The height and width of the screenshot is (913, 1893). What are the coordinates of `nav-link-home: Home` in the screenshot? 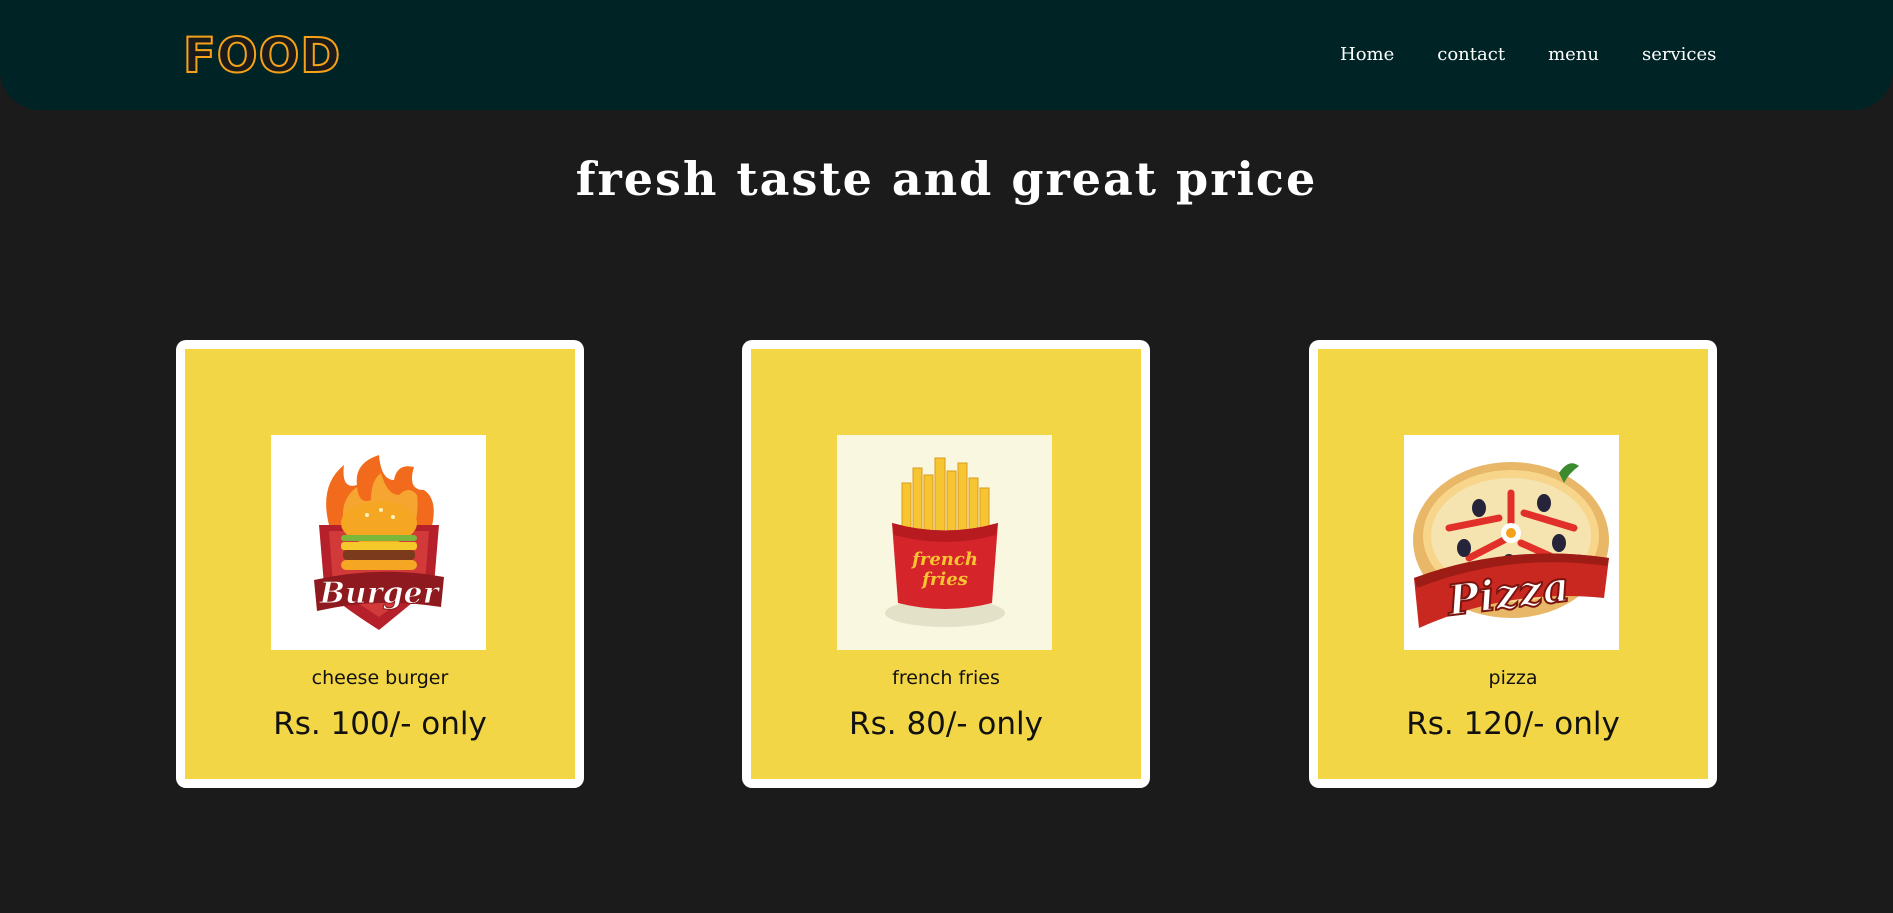 It's located at (1367, 55).